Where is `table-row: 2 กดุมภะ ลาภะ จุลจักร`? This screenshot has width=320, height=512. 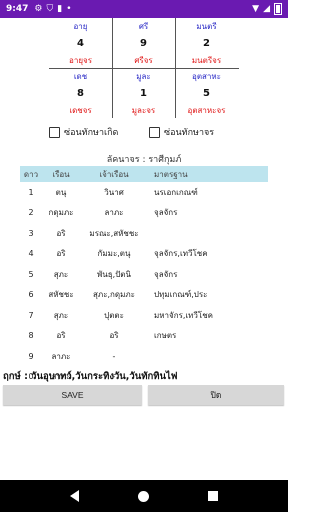 table-row: 2 กดุมภะ ลาภะ จุลจักร is located at coordinates (144, 213).